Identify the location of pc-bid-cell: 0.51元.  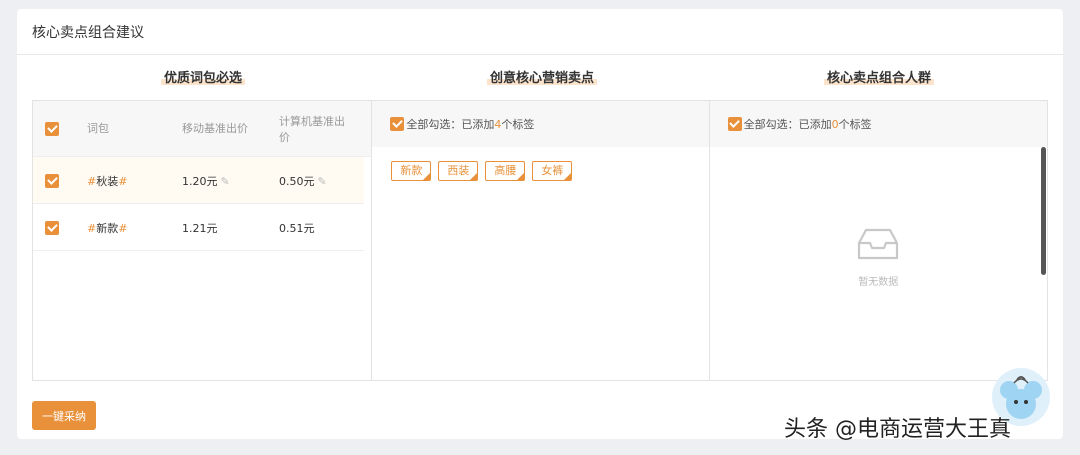
(297, 228).